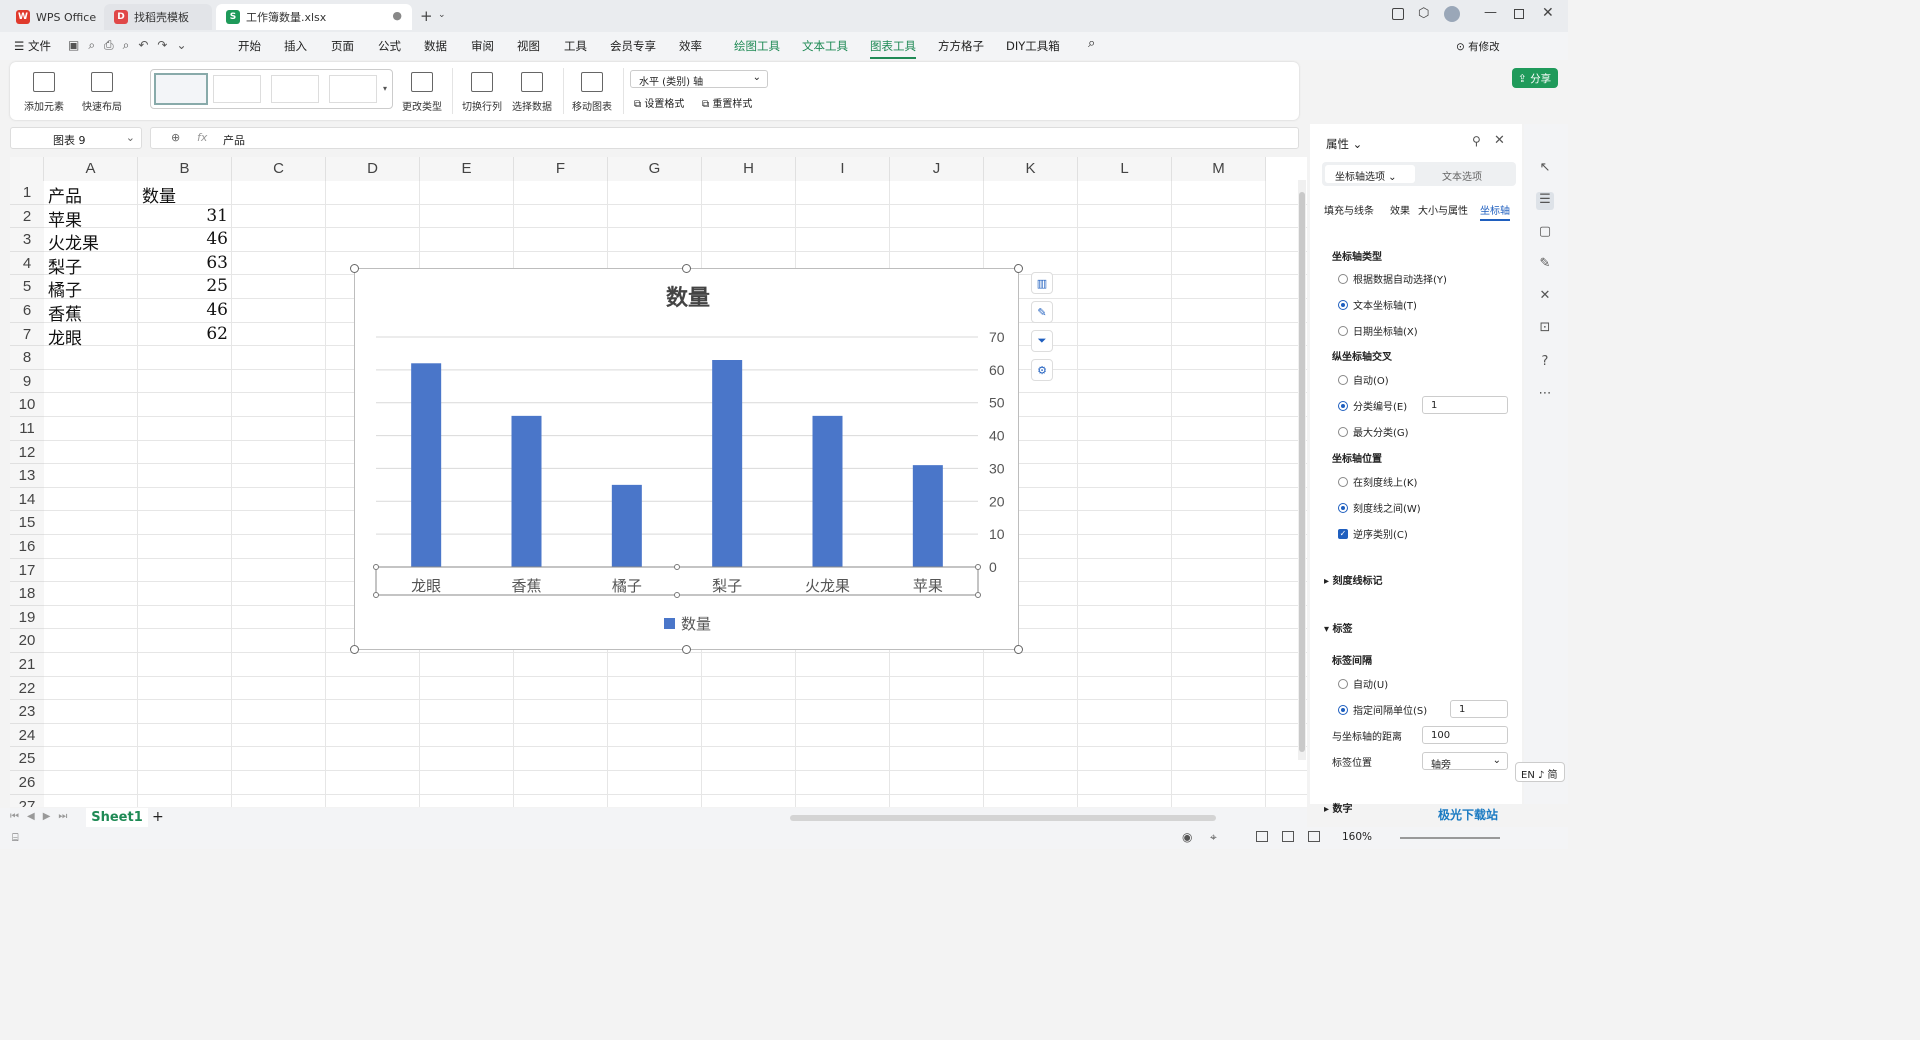  I want to click on gallery-more-icon: ▾, so click(385, 88).